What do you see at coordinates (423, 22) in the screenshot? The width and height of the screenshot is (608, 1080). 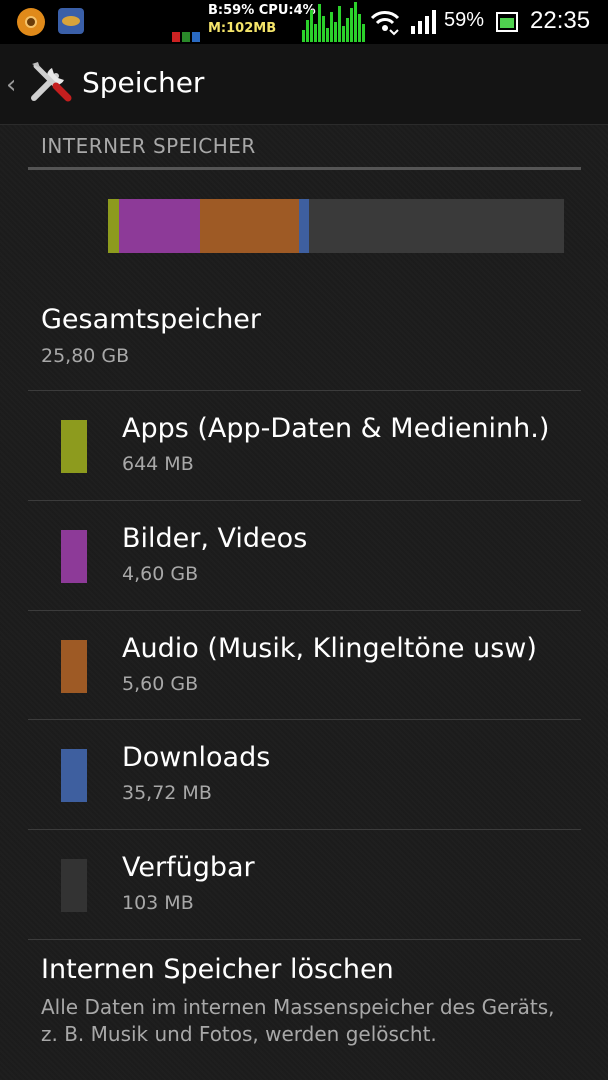 I see `signal-icon` at bounding box center [423, 22].